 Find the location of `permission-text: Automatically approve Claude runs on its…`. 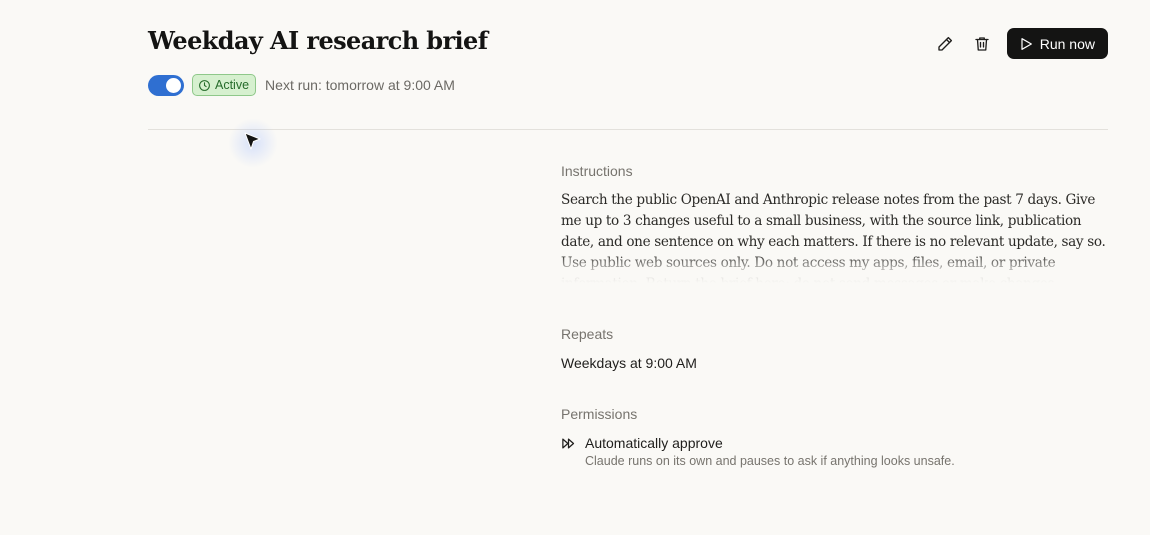

permission-text: Automatically approve Claude runs on its… is located at coordinates (770, 451).